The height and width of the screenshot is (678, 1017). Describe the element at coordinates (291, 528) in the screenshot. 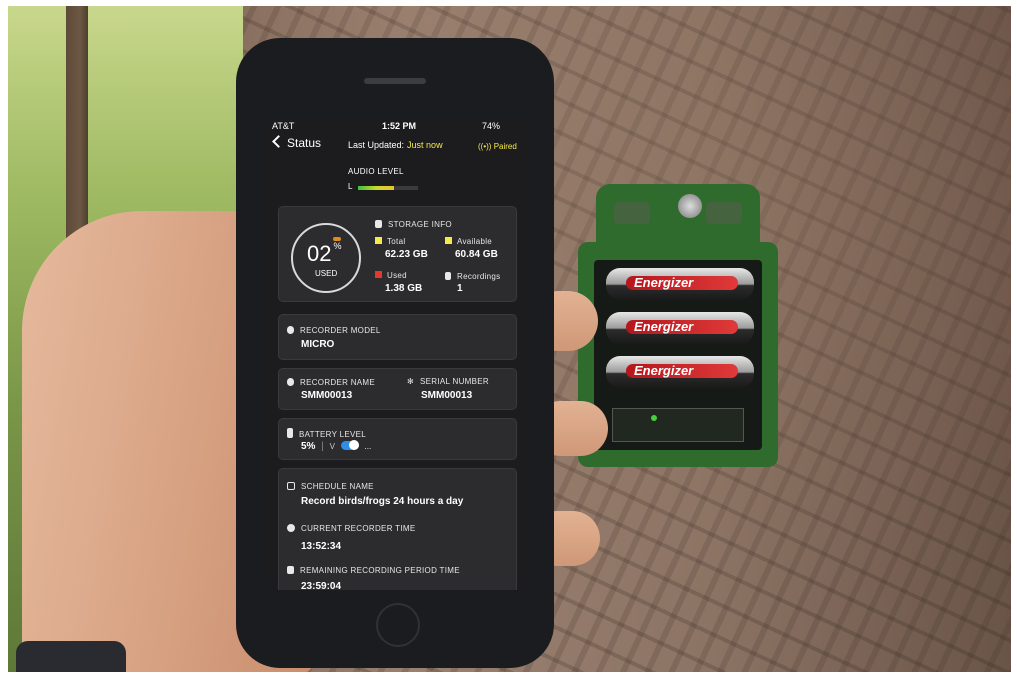

I see `clock-icon` at that location.